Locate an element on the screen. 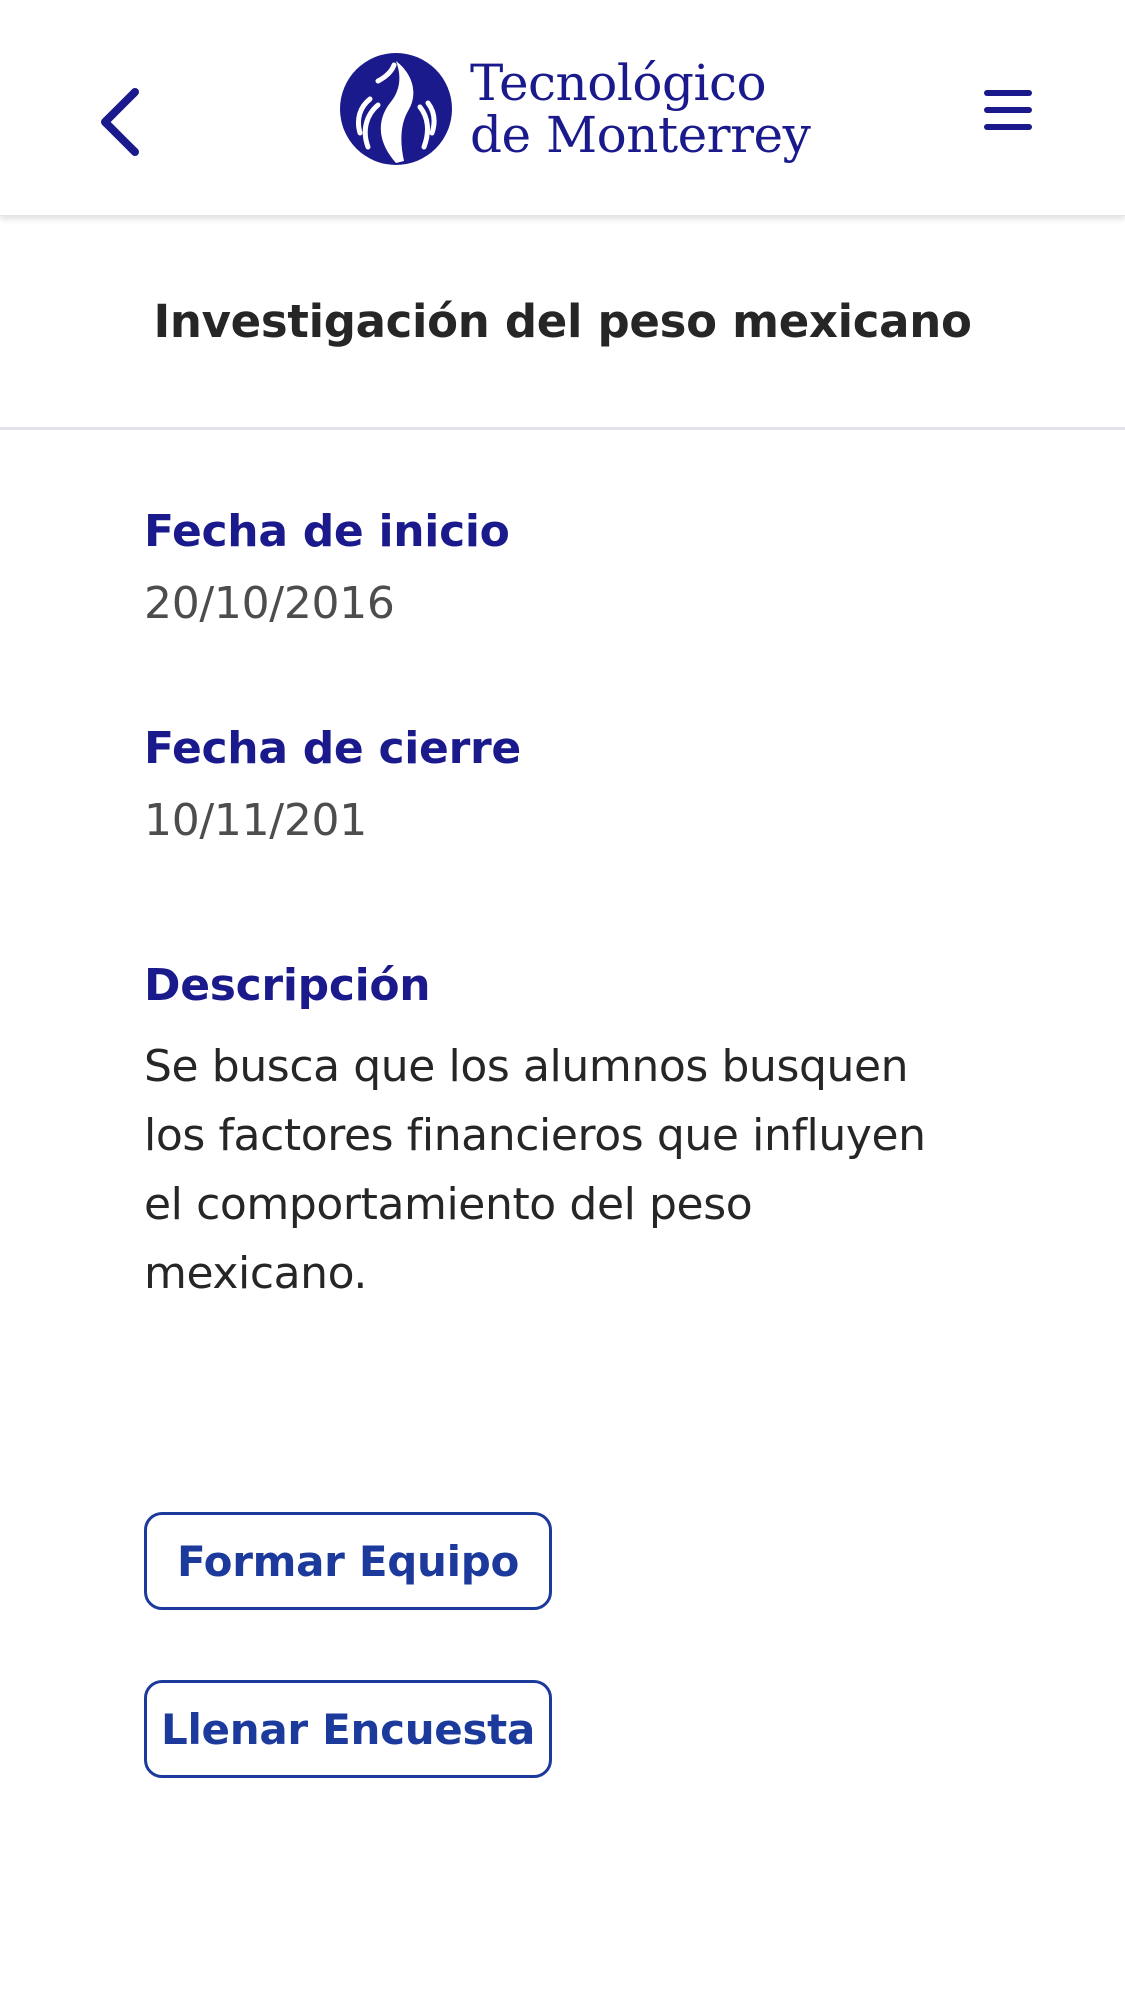 This screenshot has height=2001, width=1125. logo-line-1: Tecnológico is located at coordinates (618, 83).